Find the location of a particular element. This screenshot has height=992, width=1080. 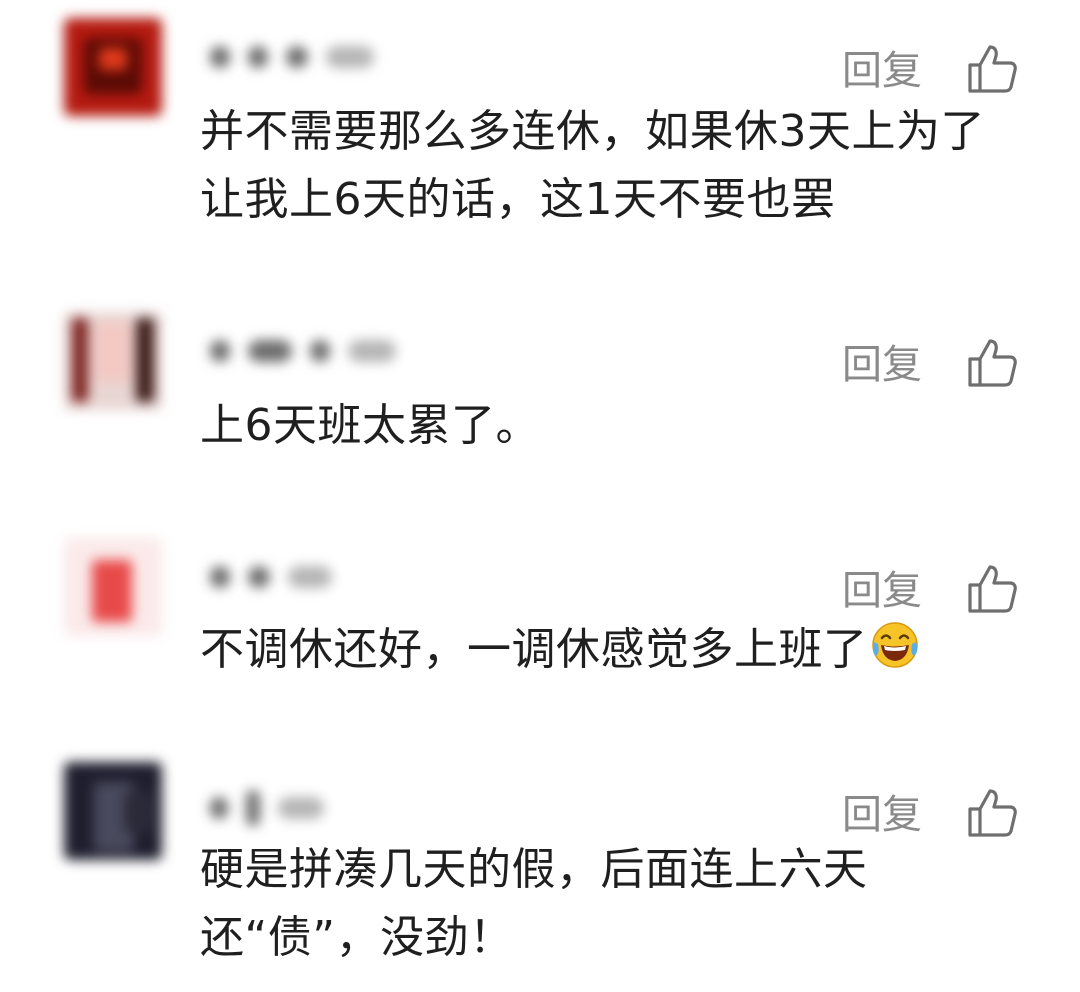

comment-text: 并不需要那么多连休，如果休3天上为了让我上6天的话，这1天不要也罢 is located at coordinates (592, 165).